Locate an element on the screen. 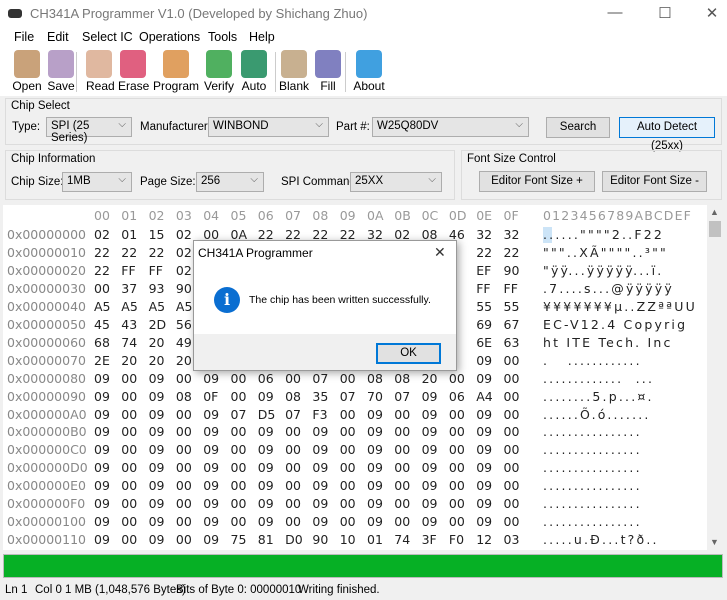 Image resolution: width=727 pixels, height=600 pixels. hex-byte: 07 is located at coordinates (320, 378).